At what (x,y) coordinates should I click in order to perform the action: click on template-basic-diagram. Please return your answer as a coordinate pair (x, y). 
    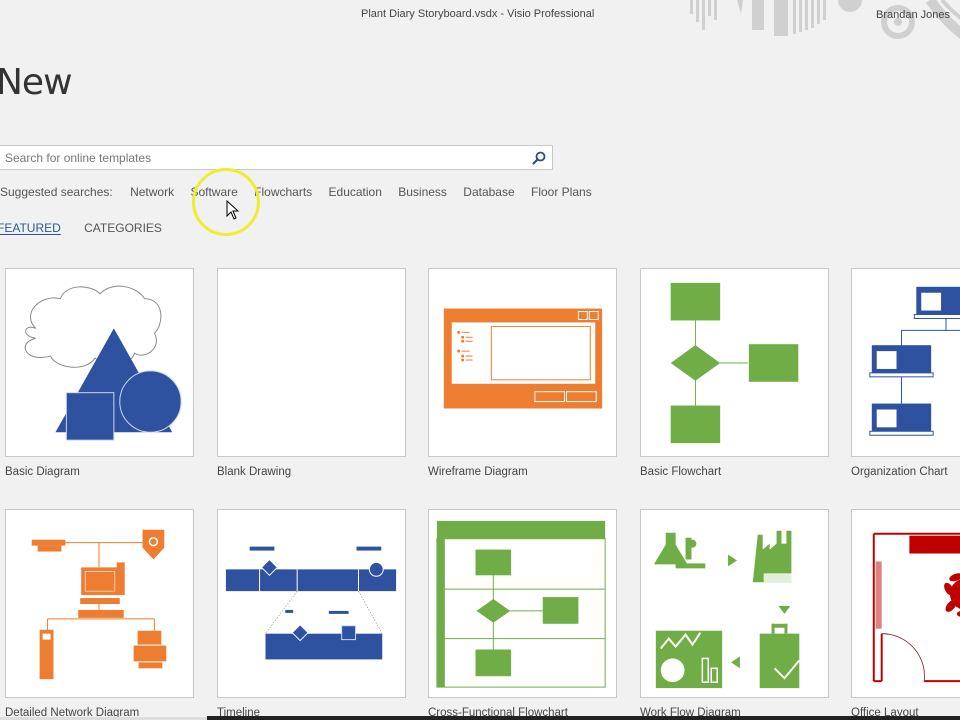
    Looking at the image, I should click on (99, 362).